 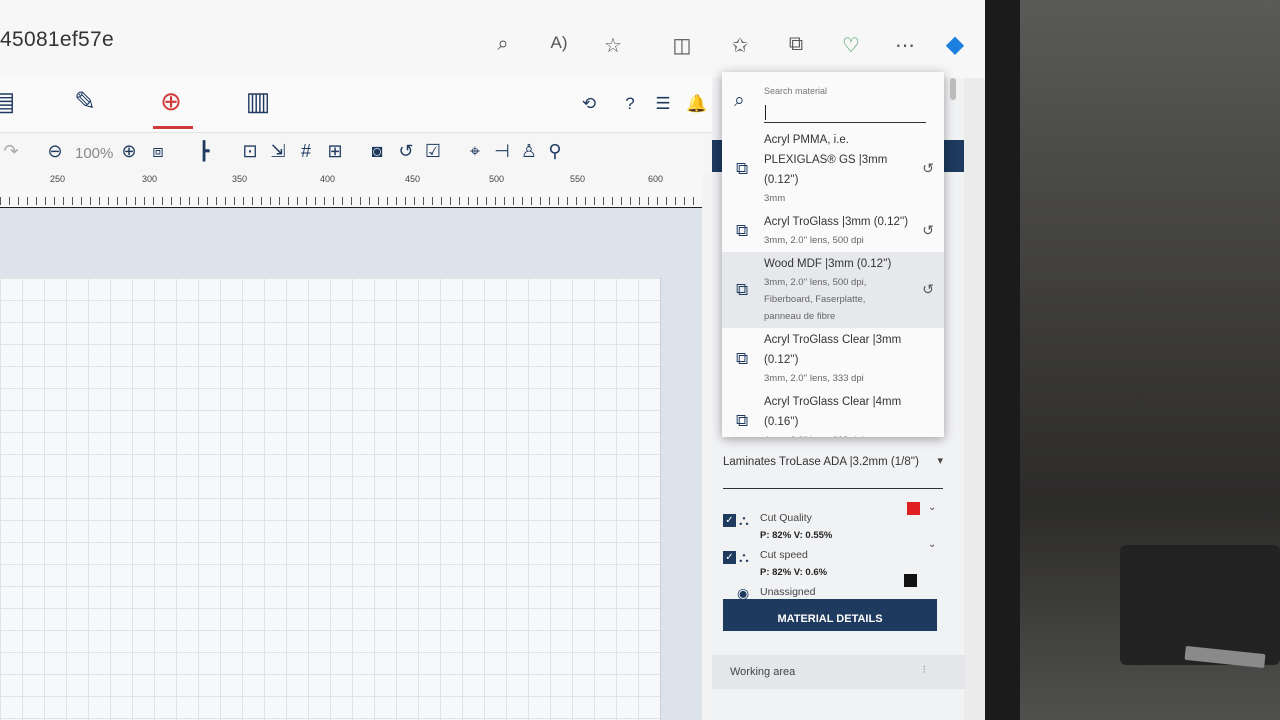 I want to click on zoom-out-icon: ⊖, so click(x=55, y=151).